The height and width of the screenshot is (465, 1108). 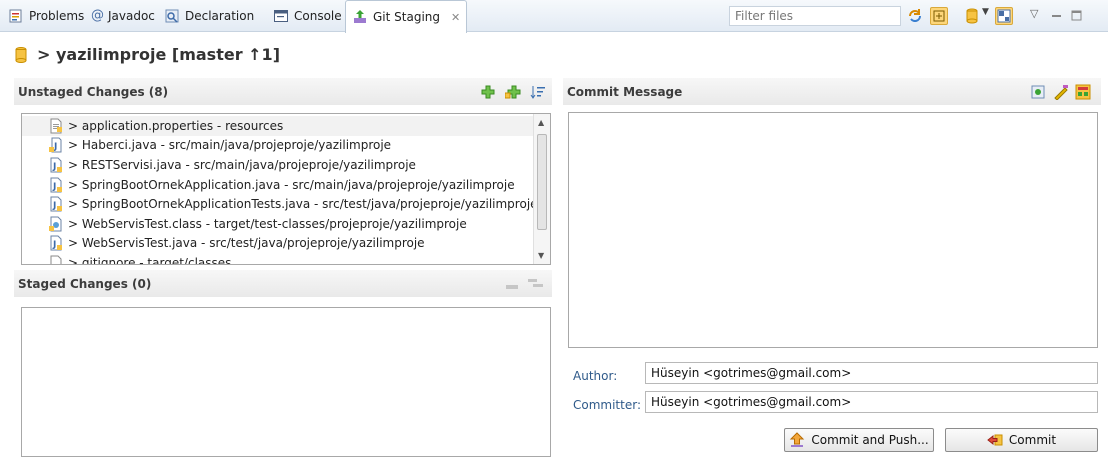 What do you see at coordinates (1004, 16) in the screenshot?
I see `layout-icon` at bounding box center [1004, 16].